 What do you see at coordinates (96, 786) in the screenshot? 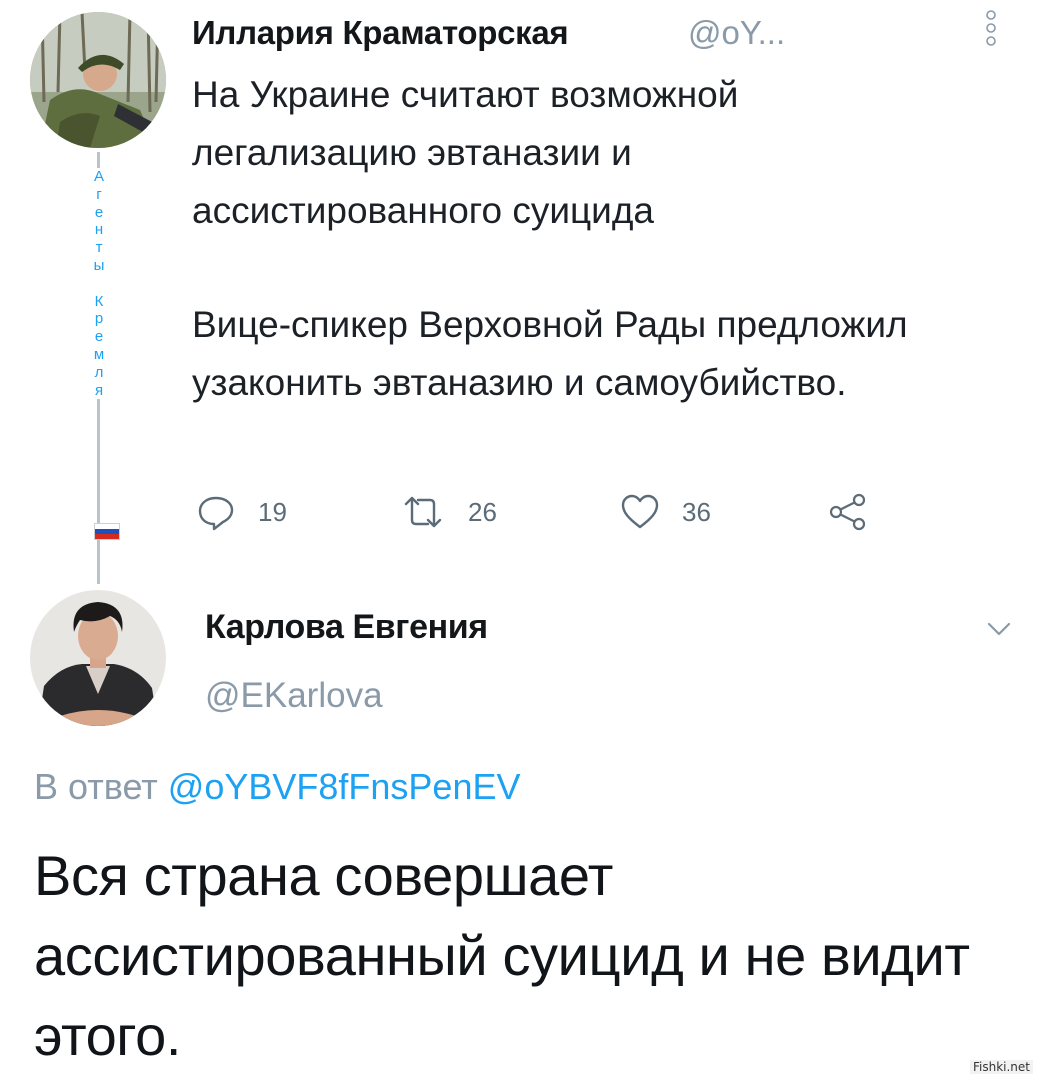
I see `reply-to-prefix: В ответ` at bounding box center [96, 786].